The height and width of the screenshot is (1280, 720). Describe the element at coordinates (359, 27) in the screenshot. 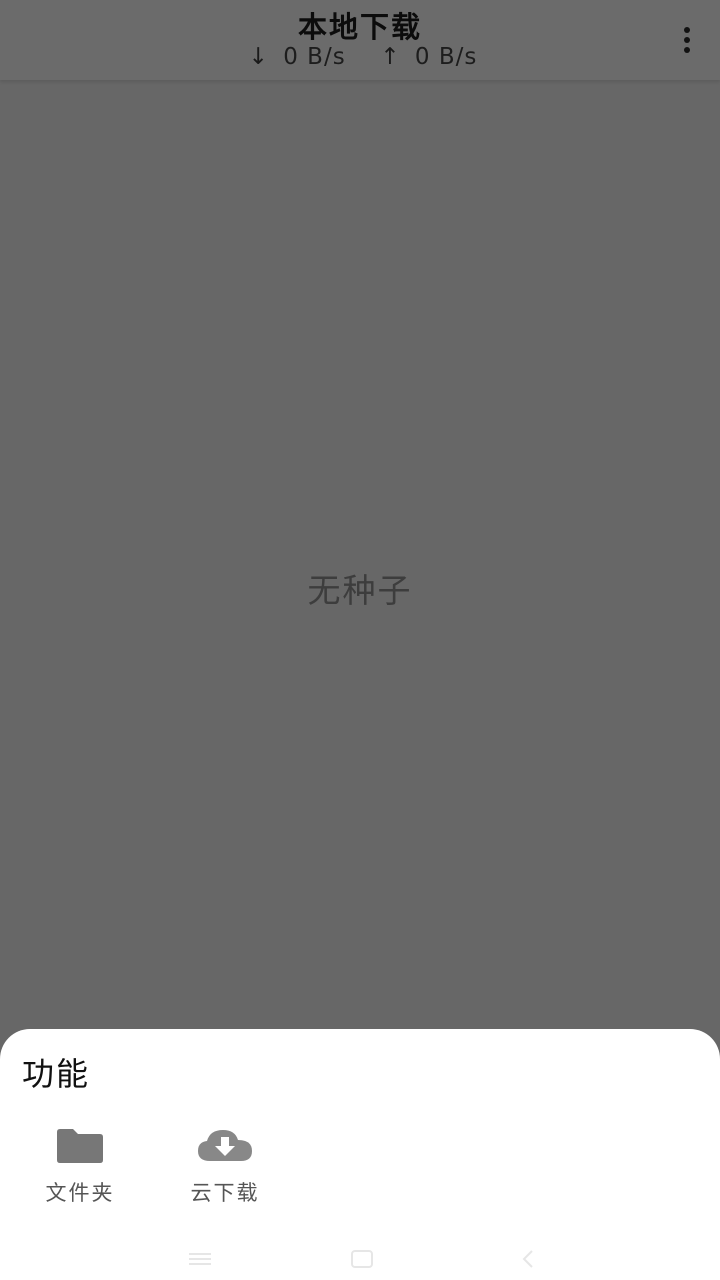

I see `page-title: 本地下载` at that location.